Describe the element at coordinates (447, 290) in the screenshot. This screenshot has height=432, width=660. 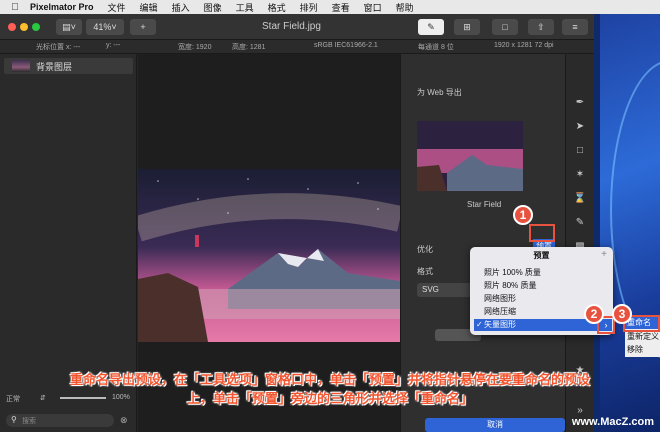
I see `format-dropdown: SVG` at that location.